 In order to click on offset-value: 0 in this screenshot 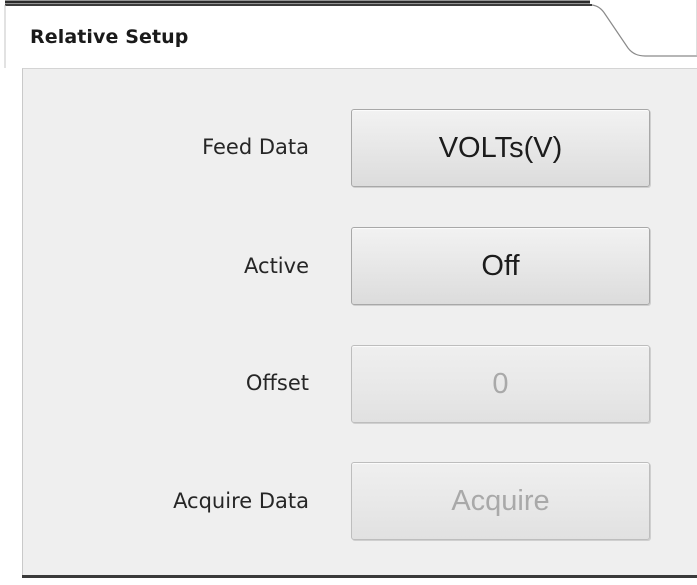, I will do `click(500, 383)`.